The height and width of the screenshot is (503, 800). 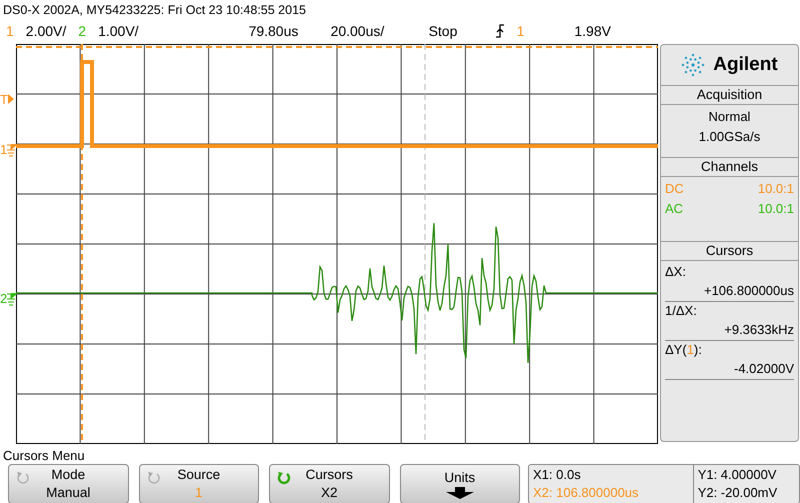 I want to click on acquisition-mode: Normal, so click(x=730, y=117).